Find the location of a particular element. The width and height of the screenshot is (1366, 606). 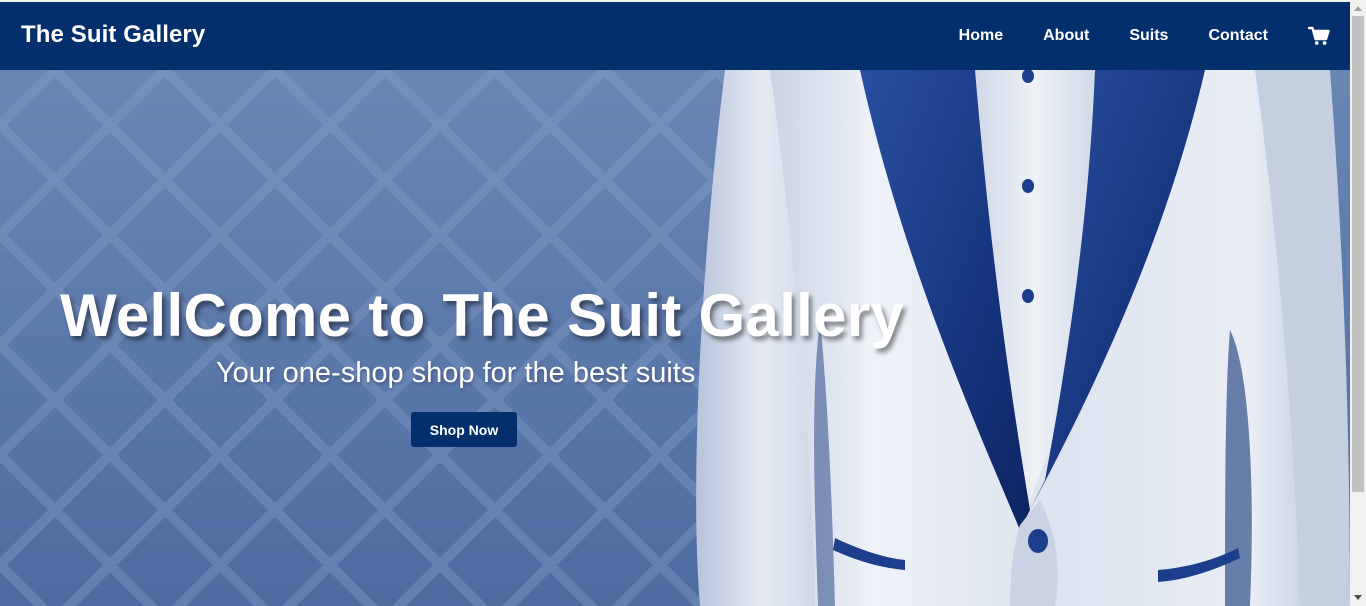

nav-links: Home About Suits Contact is located at coordinates (1144, 36).